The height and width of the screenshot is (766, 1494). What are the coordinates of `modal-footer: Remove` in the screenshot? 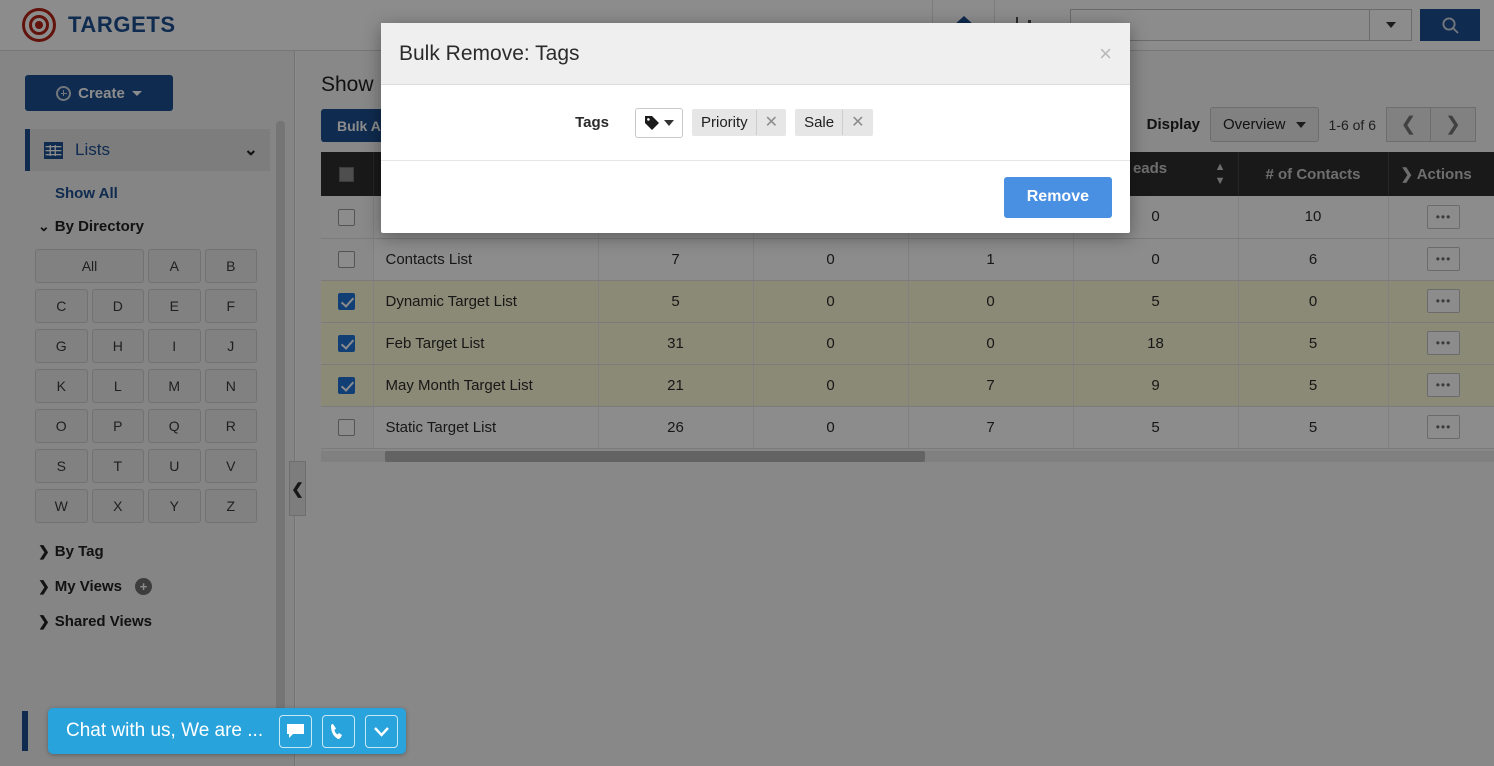 It's located at (755, 197).